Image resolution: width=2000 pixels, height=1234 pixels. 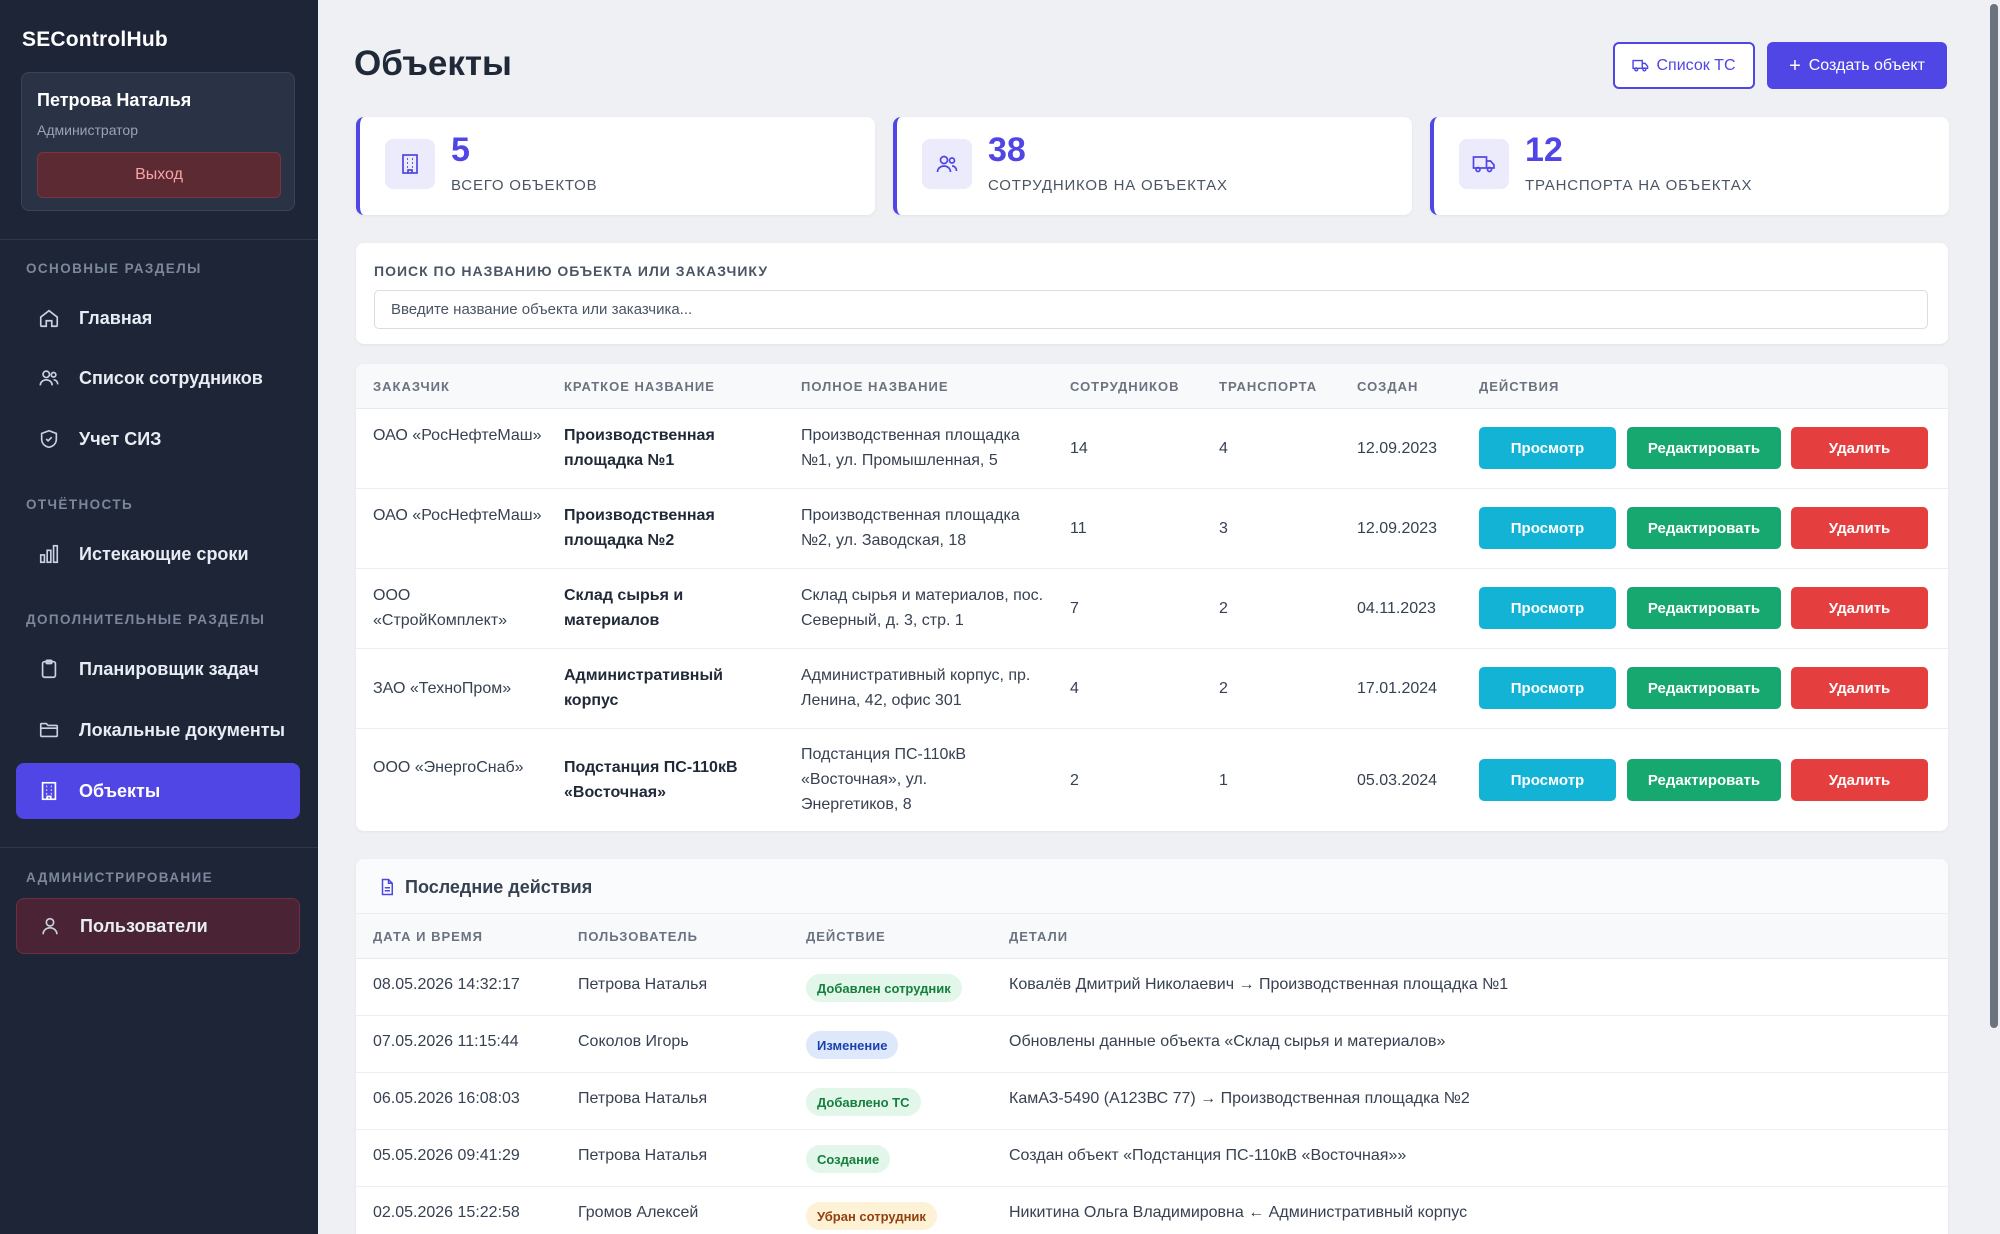 I want to click on column-header: СОТРУДНИКОВ, so click(x=1125, y=386).